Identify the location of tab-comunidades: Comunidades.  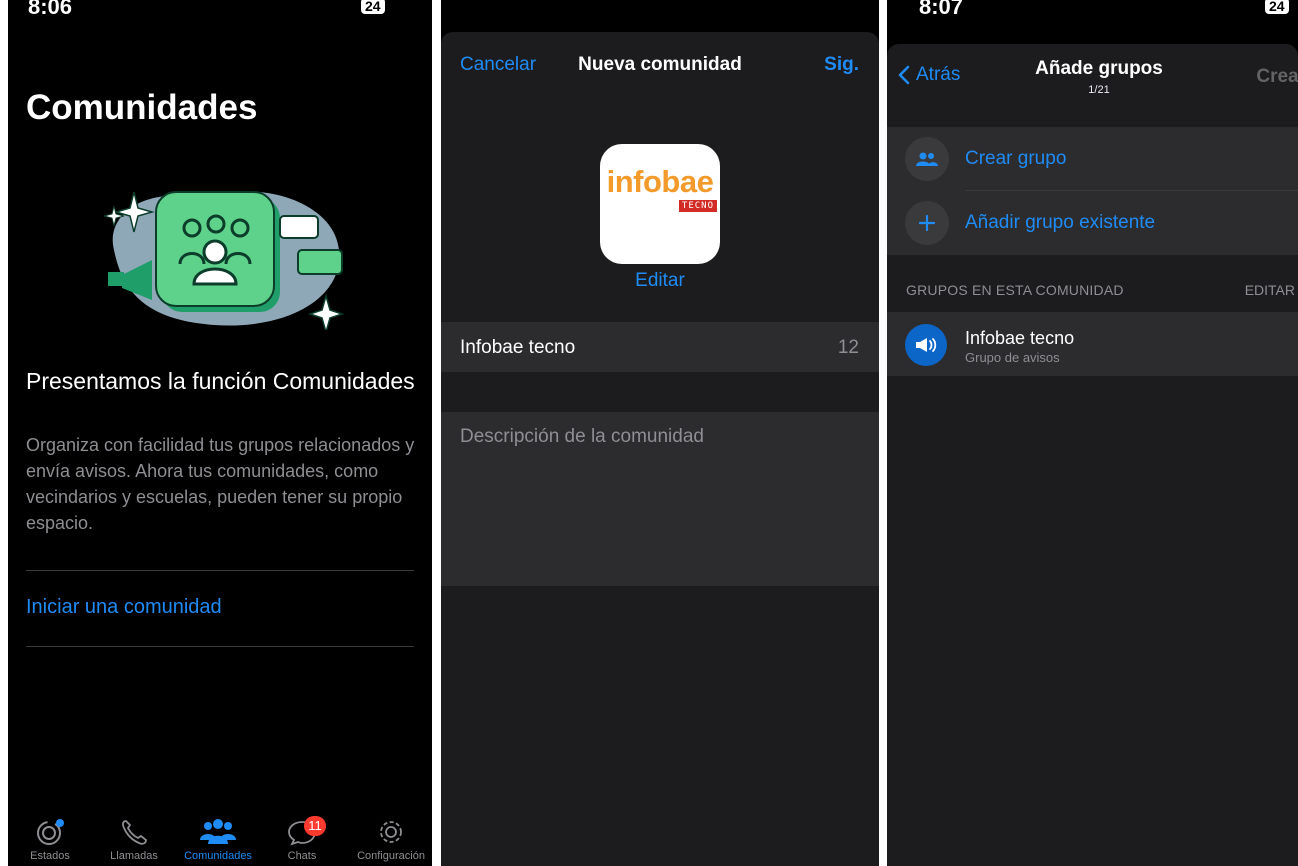
(218, 840).